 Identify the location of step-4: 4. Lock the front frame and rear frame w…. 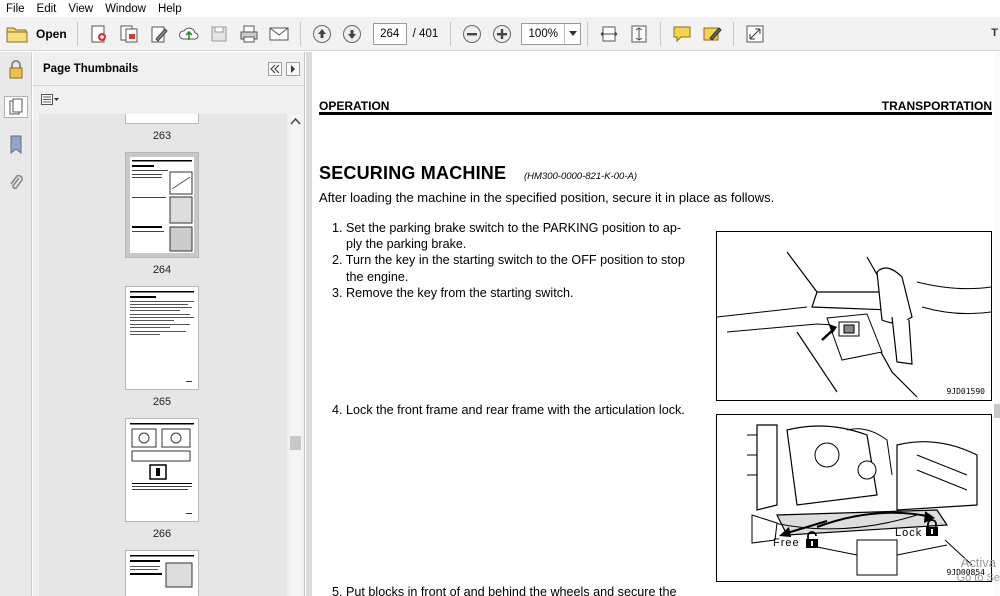
(508, 410).